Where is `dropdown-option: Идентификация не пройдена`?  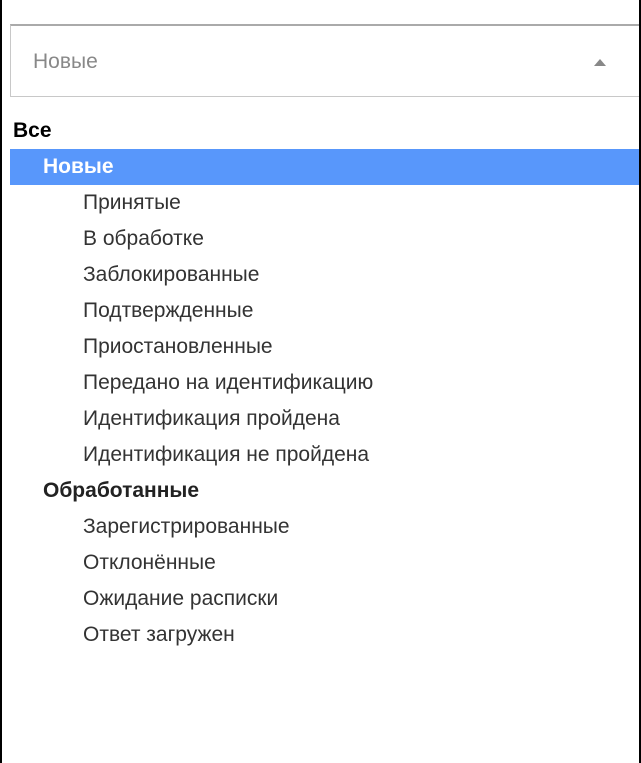 dropdown-option: Идентификация не пройдена is located at coordinates (324, 455).